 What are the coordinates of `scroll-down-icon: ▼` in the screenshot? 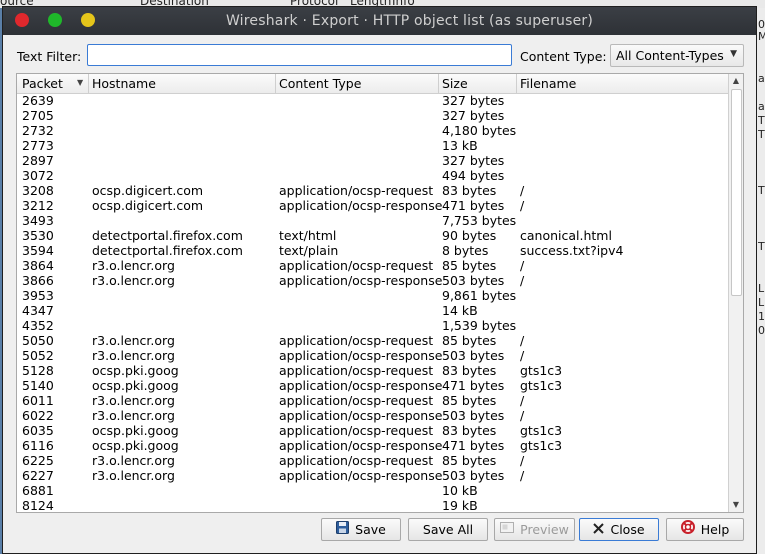 It's located at (736, 505).